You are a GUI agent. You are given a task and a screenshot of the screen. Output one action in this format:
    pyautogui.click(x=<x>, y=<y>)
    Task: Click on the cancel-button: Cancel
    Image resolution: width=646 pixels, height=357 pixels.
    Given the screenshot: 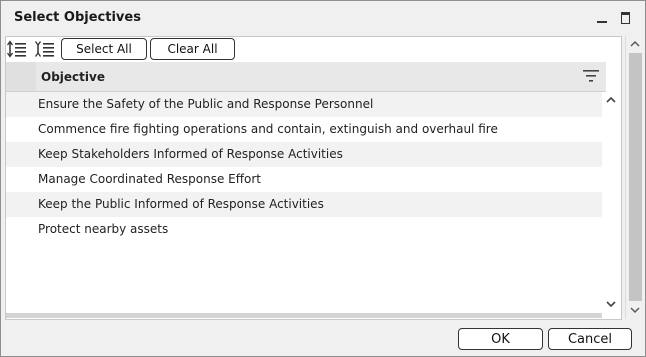 What is the action you would take?
    pyautogui.click(x=590, y=339)
    